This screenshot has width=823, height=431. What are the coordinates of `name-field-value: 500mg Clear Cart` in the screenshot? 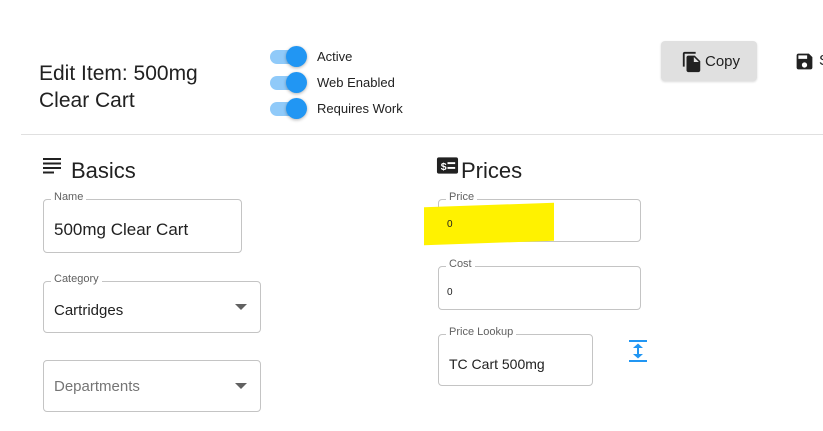 It's located at (121, 230).